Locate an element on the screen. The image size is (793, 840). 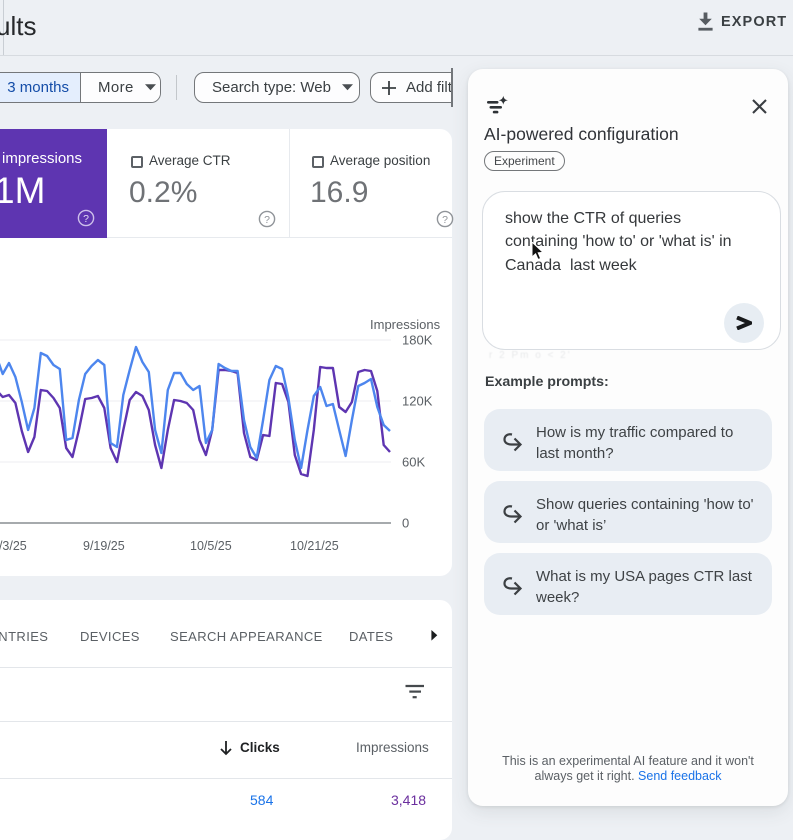
svg-text: 10/21/25 is located at coordinates (314, 546).